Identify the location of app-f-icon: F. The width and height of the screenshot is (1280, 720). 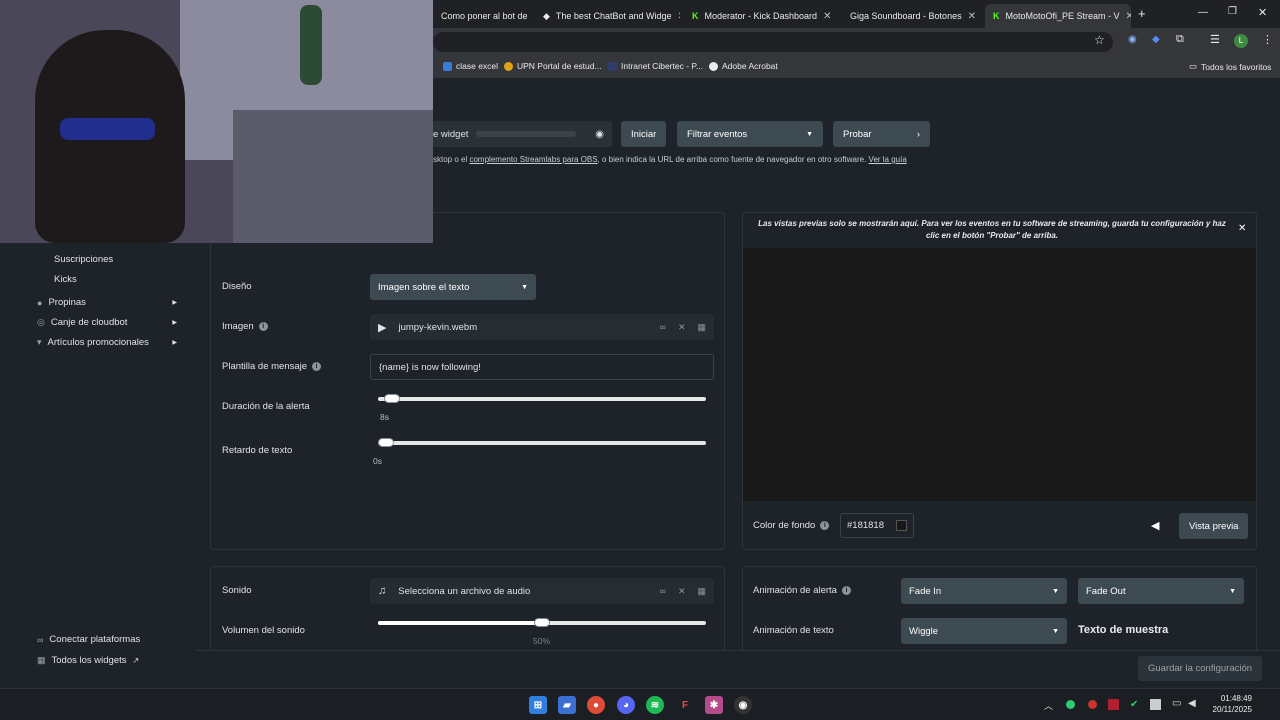
(685, 705).